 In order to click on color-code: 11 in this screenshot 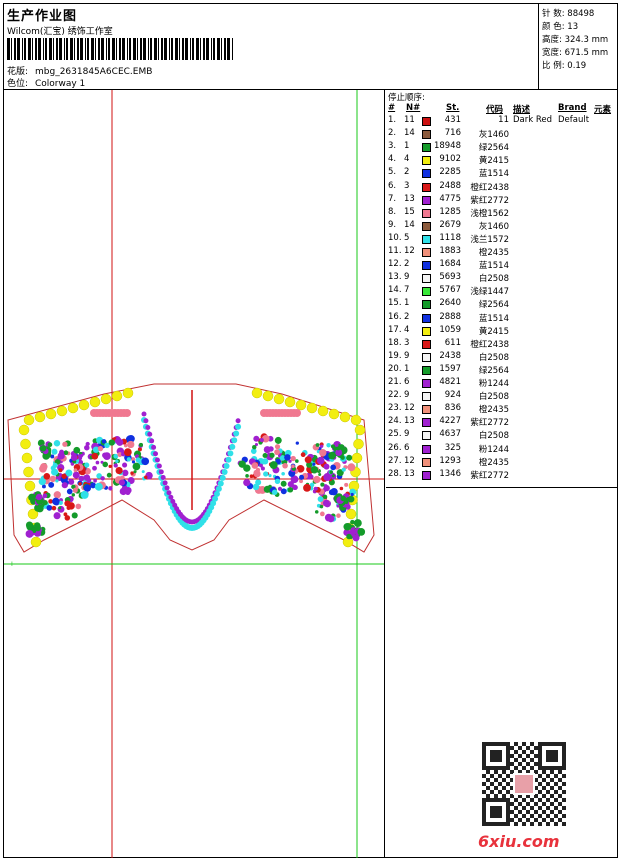, I will do `click(503, 120)`.